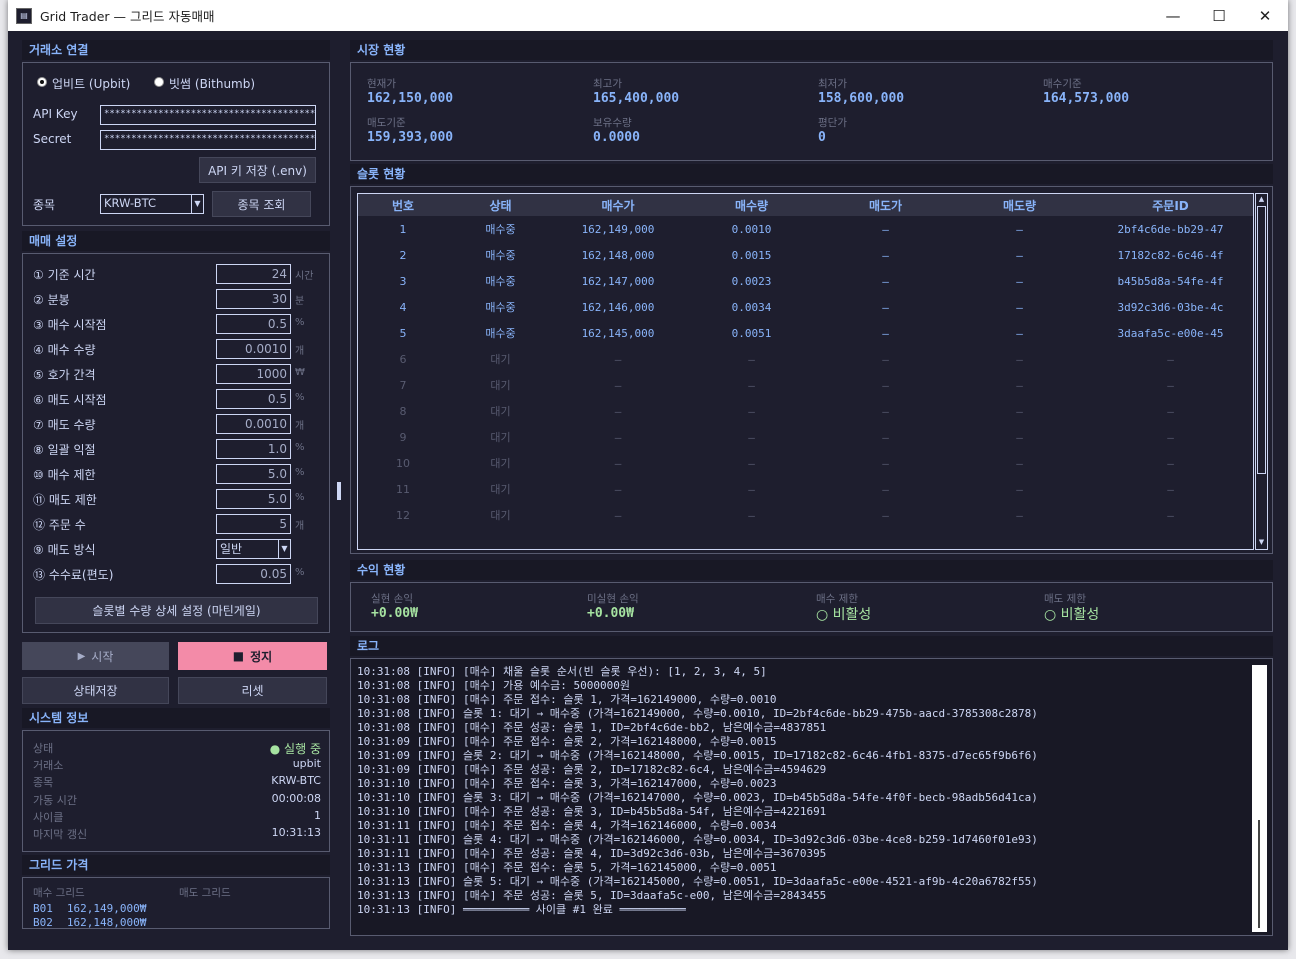 This screenshot has height=959, width=1296. Describe the element at coordinates (1219, 15) in the screenshot. I see `maximize-icon: ☐` at that location.